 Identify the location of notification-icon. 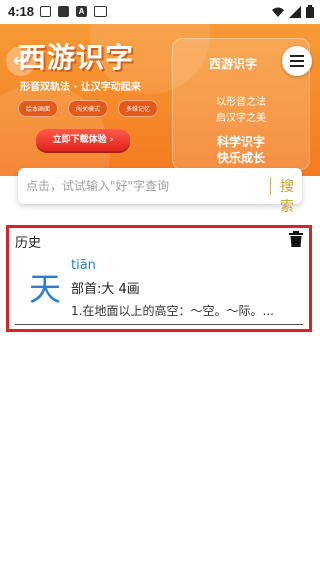
(45, 11).